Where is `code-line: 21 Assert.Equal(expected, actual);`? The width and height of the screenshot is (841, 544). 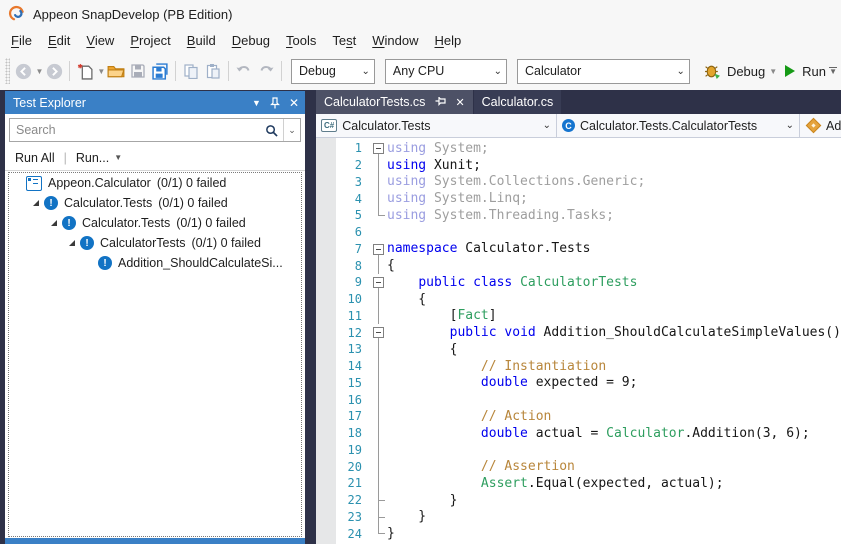 code-line: 21 Assert.Equal(expected, actual); is located at coordinates (588, 483).